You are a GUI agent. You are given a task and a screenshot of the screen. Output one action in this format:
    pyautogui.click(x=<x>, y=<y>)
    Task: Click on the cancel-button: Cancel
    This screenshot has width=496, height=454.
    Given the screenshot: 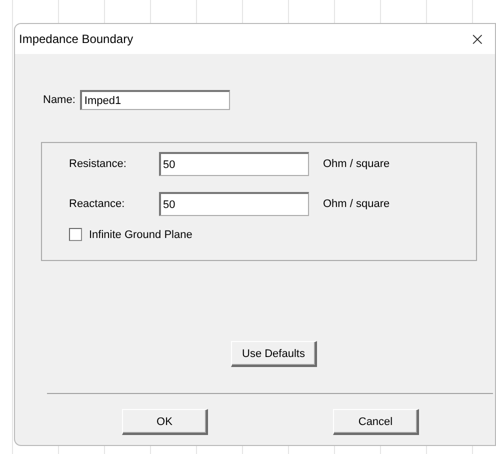 What is the action you would take?
    pyautogui.click(x=376, y=422)
    